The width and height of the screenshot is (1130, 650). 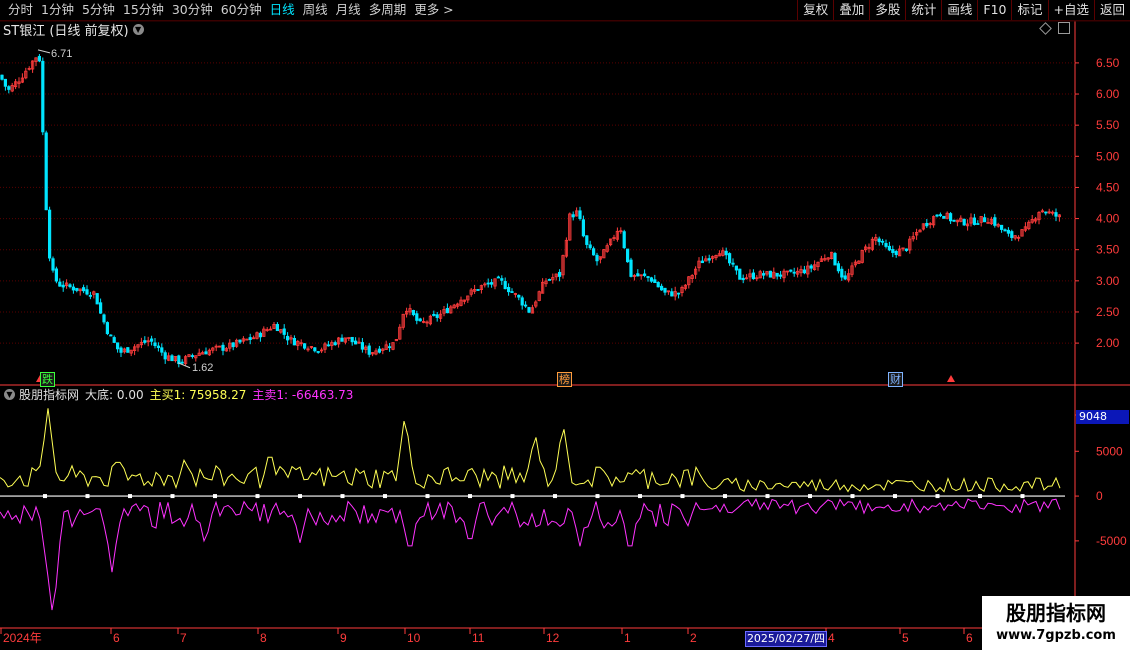 I want to click on indicator-tick-label: 0, so click(x=1099, y=496).